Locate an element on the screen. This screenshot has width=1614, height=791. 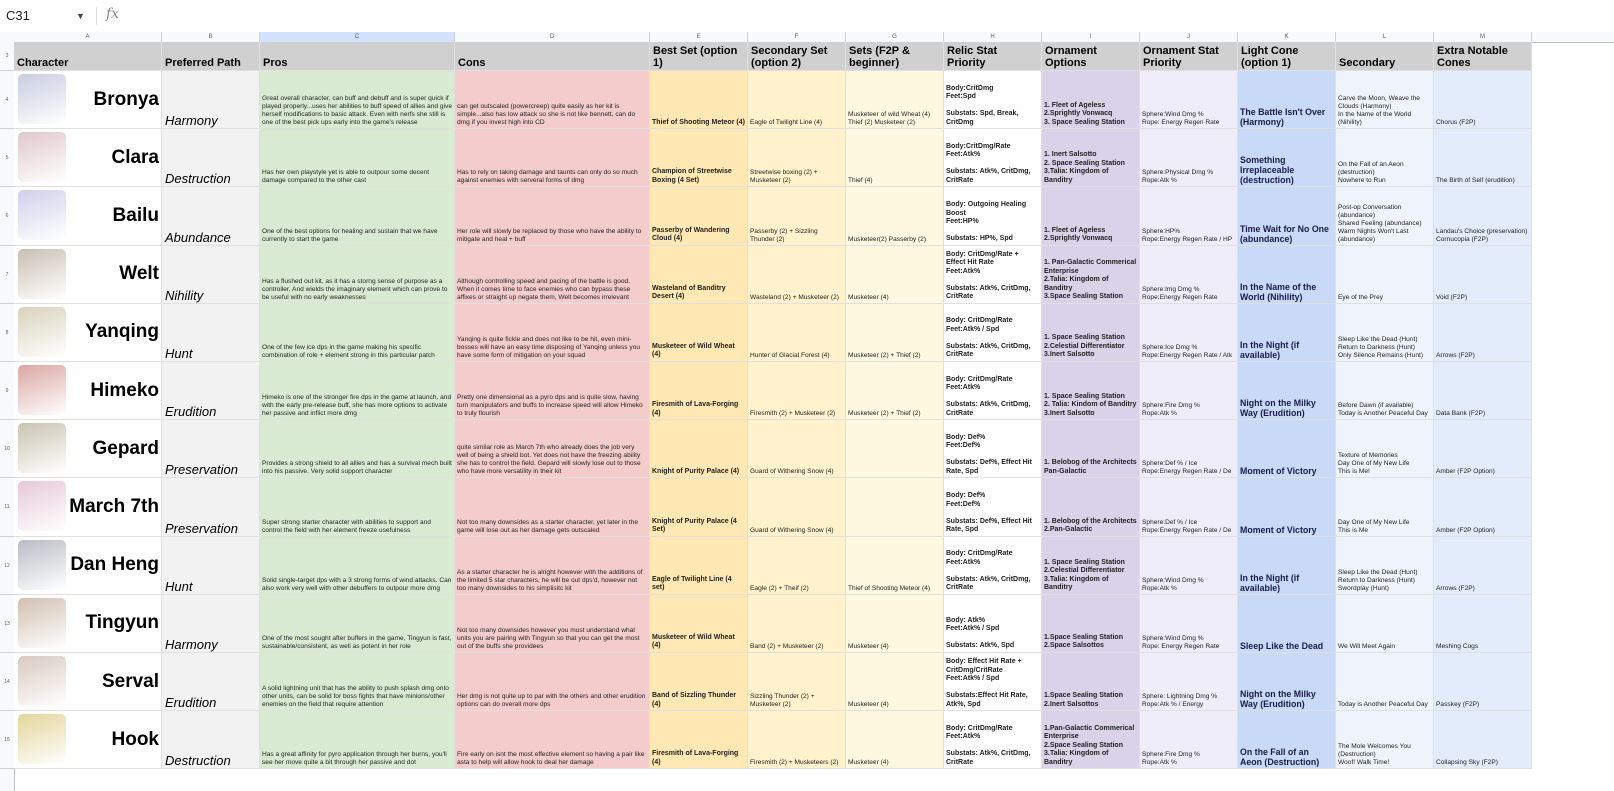
secondary-cone-cell: Day One of My New Life This is Me is located at coordinates (1385, 507).